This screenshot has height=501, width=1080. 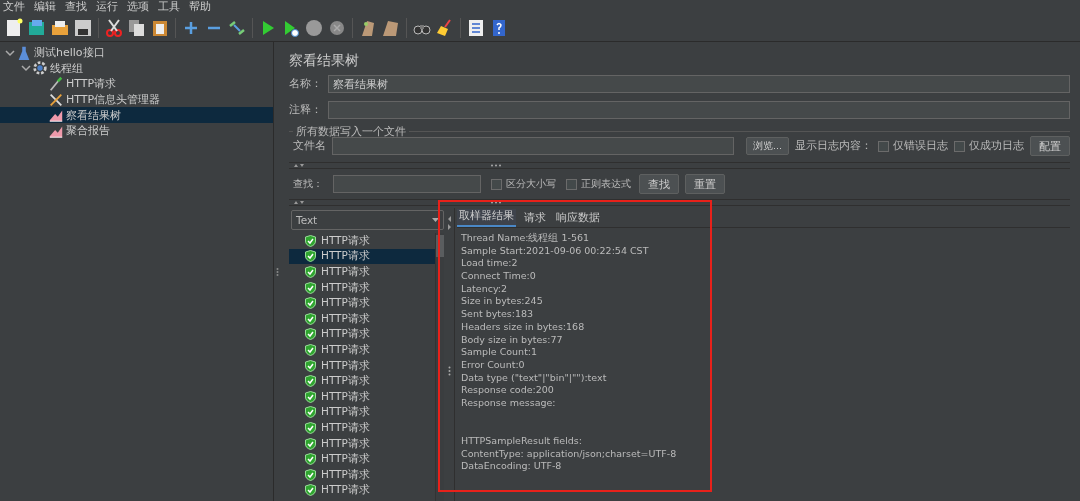 What do you see at coordinates (493, 364) in the screenshot?
I see `result-detail-text: Error Count:0` at bounding box center [493, 364].